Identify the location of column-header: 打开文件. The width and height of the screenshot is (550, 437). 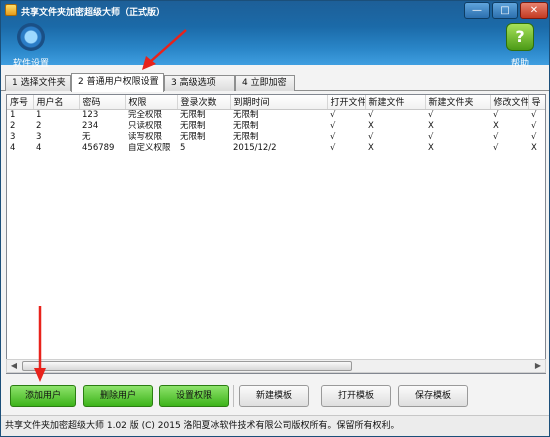
(346, 102).